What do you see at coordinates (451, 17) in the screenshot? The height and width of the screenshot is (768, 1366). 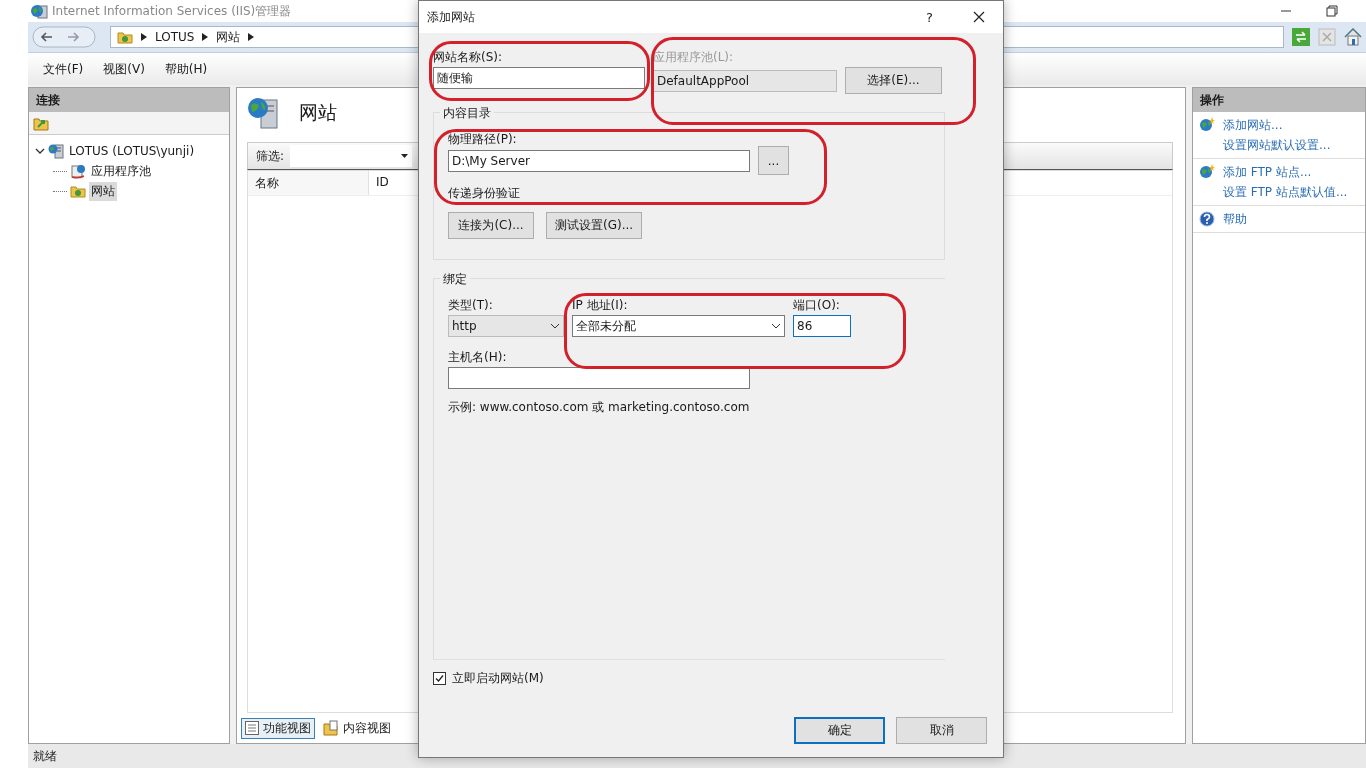 I see `dialog-title: 添加网站` at bounding box center [451, 17].